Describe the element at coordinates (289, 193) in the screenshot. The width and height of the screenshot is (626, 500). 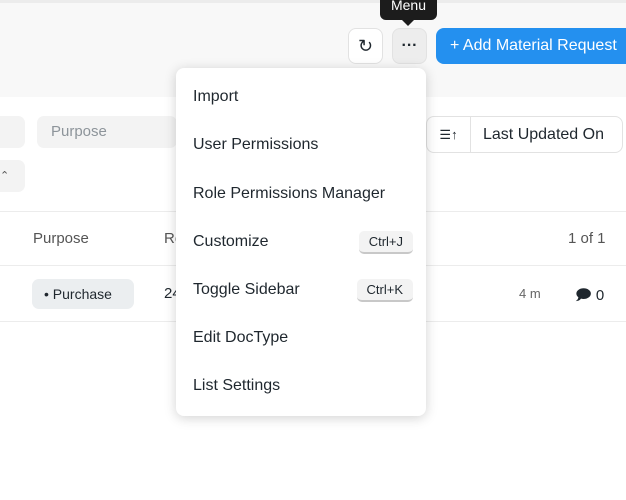
I see `menu-item-label: Role Permissions Manager` at that location.